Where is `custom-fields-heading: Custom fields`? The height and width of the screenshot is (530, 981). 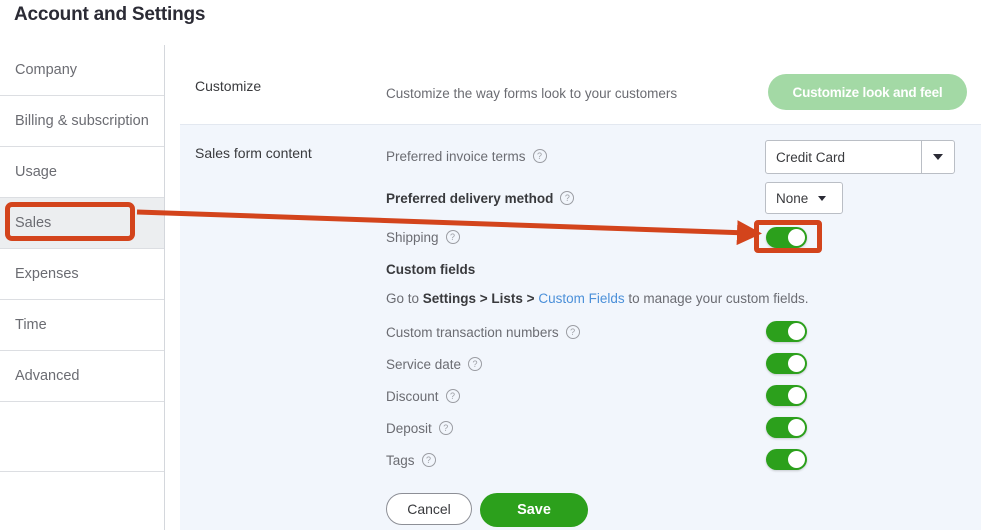
custom-fields-heading: Custom fields is located at coordinates (431, 269).